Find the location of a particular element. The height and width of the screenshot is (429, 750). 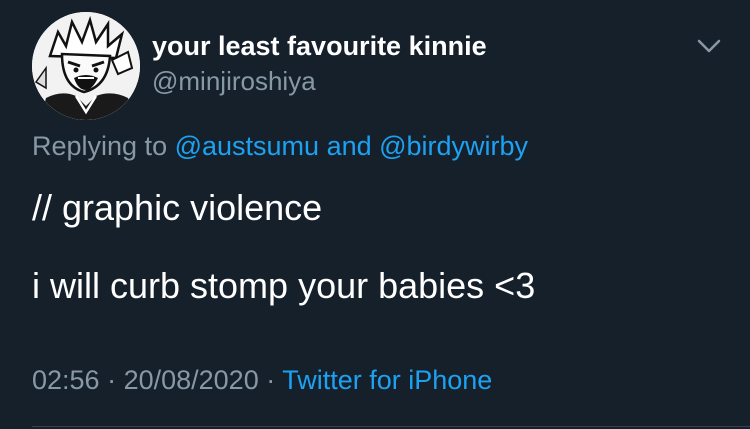

mention-link-austsumu: @austsumu is located at coordinates (247, 146).